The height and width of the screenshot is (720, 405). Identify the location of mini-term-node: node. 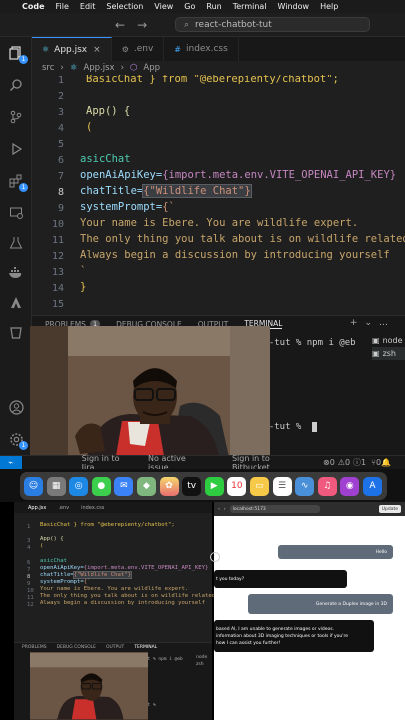
(201, 657).